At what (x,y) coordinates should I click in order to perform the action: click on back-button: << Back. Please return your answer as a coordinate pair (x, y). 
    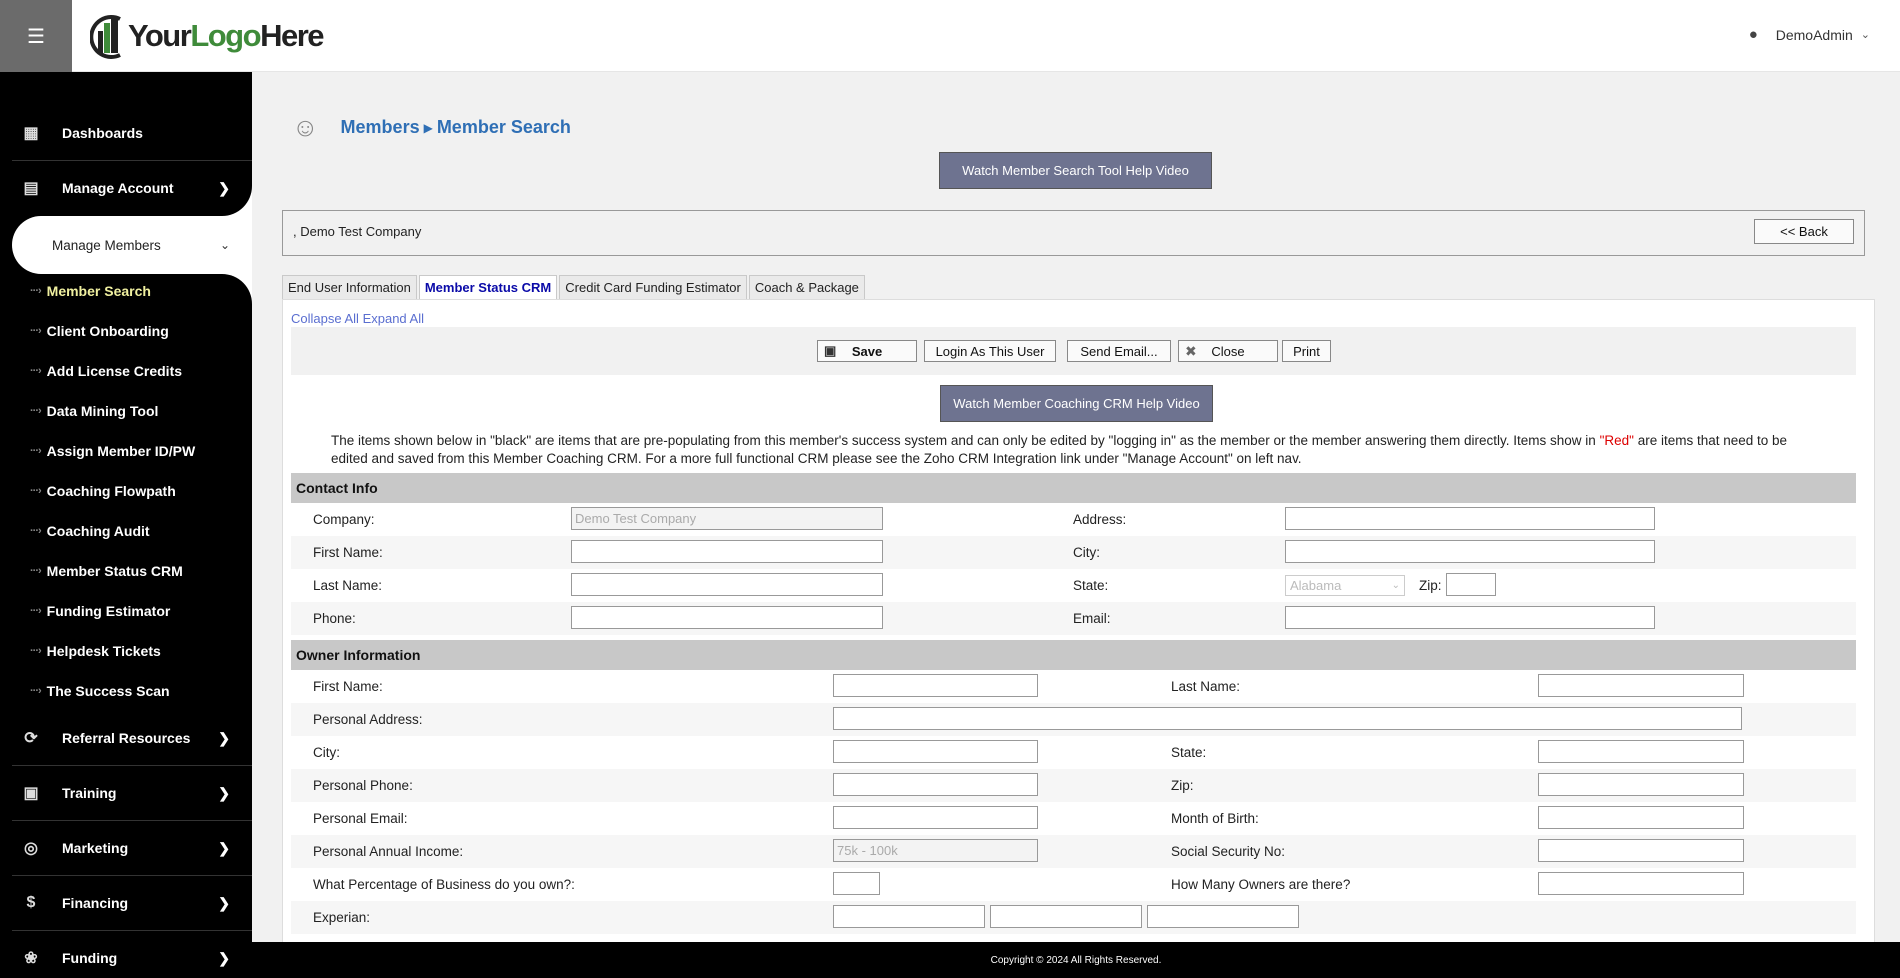
    Looking at the image, I should click on (1804, 231).